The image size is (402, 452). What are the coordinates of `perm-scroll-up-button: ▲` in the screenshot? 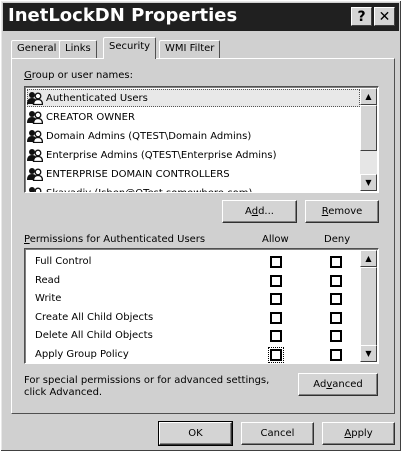 It's located at (368, 258).